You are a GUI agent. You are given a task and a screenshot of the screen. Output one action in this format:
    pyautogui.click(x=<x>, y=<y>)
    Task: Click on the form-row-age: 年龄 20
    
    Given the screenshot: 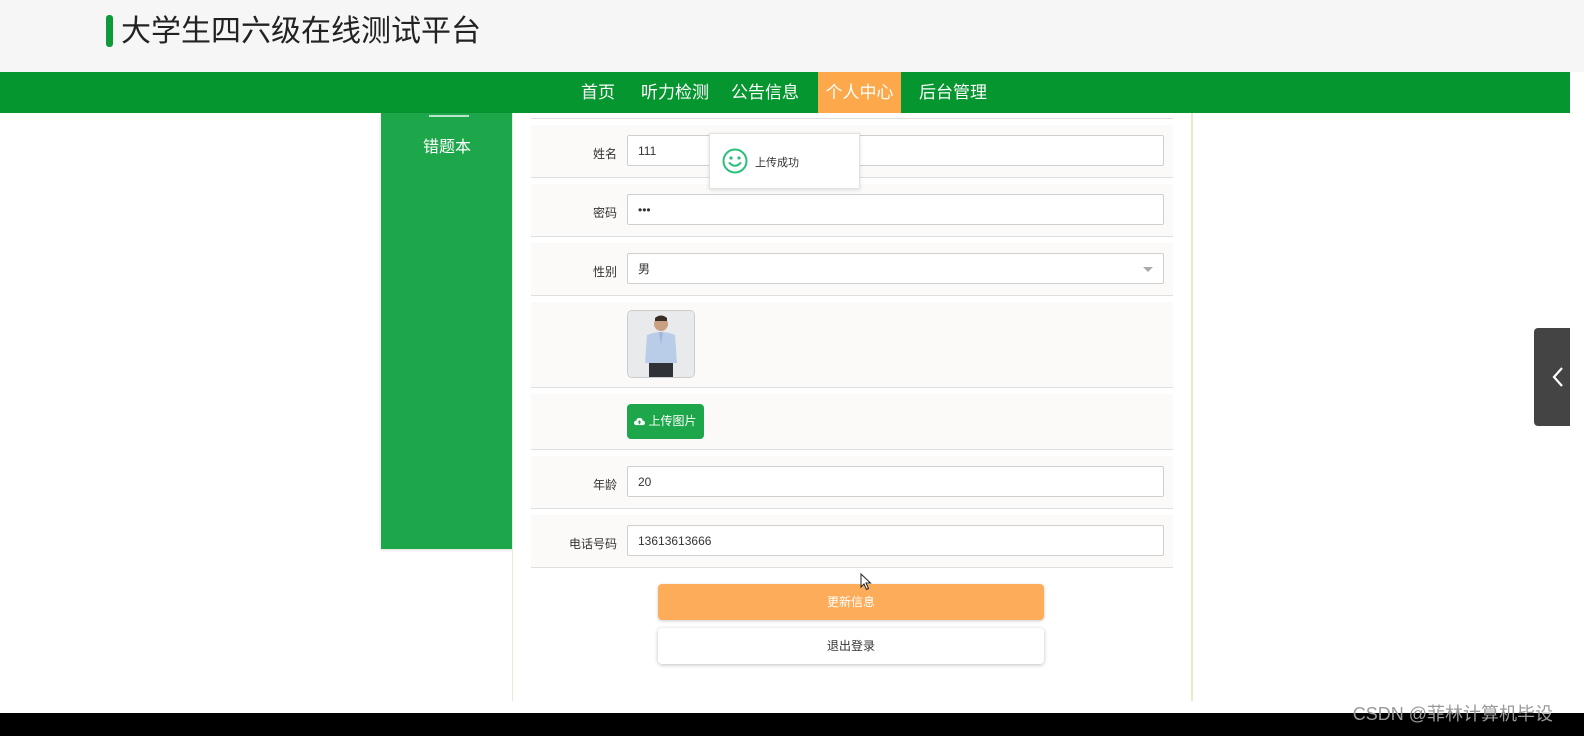 What is the action you would take?
    pyautogui.click(x=852, y=482)
    